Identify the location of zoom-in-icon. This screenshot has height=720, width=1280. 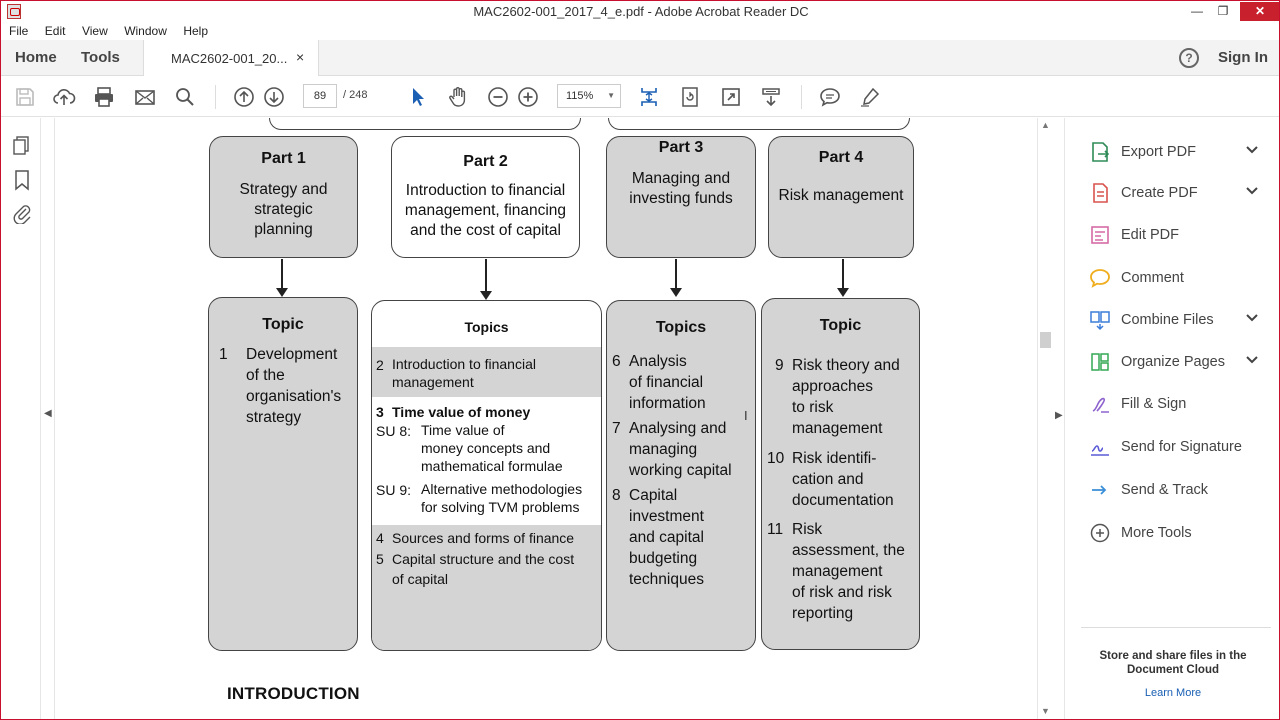
(528, 97).